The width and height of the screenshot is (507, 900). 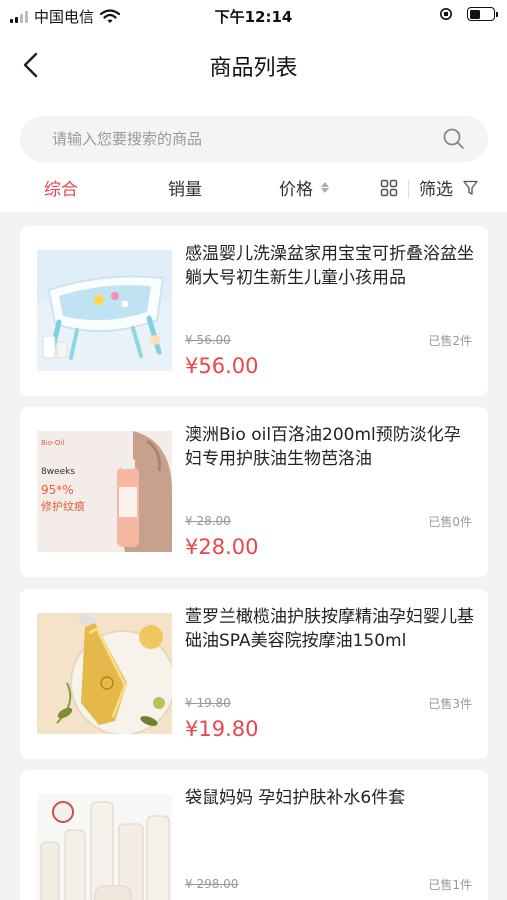 What do you see at coordinates (450, 885) in the screenshot?
I see `sold-count: 已售1件` at bounding box center [450, 885].